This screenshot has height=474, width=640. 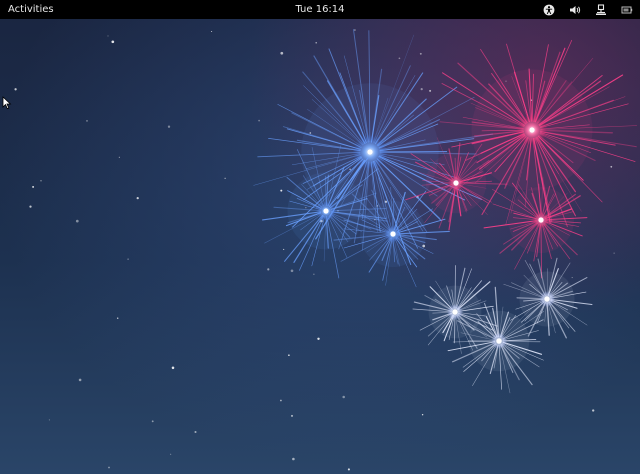 What do you see at coordinates (549, 10) in the screenshot?
I see `accessibility-icon` at bounding box center [549, 10].